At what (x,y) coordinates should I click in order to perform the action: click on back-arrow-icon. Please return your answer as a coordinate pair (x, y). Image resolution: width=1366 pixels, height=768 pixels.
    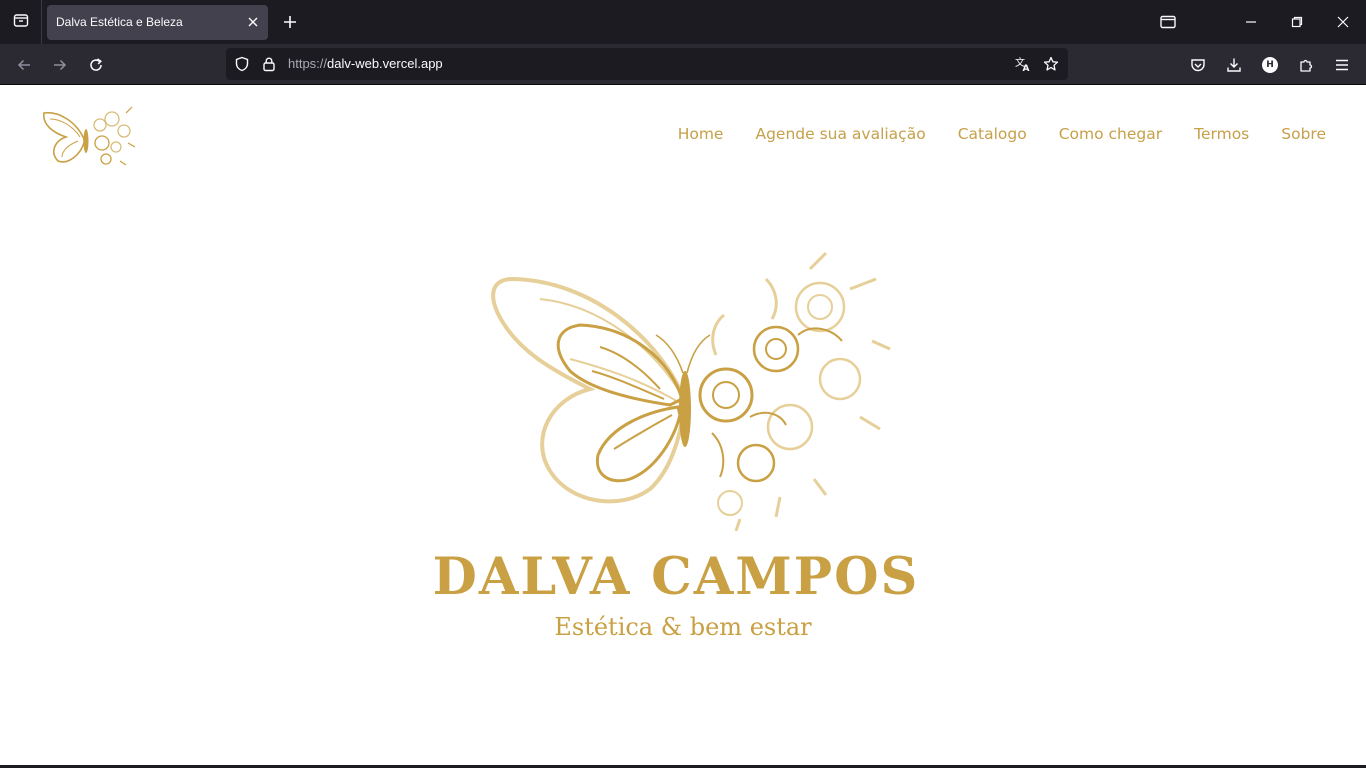
    Looking at the image, I should click on (23, 65).